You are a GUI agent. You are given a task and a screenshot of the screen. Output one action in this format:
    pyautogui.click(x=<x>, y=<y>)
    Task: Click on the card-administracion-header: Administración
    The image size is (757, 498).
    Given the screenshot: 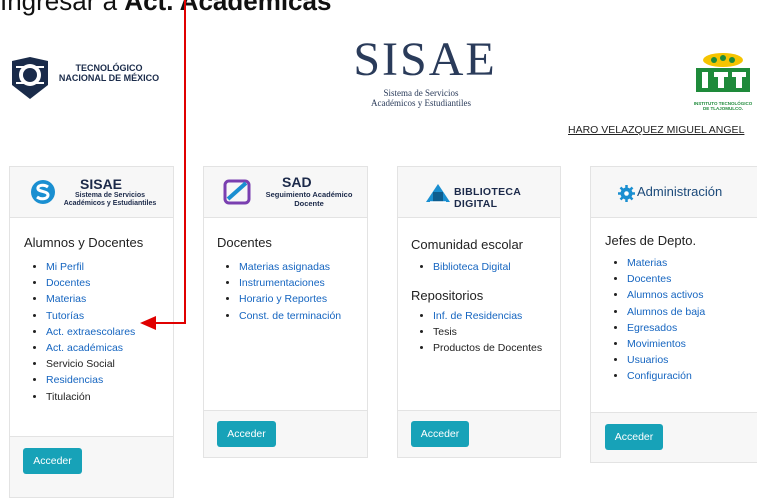 What is the action you would take?
    pyautogui.click(x=674, y=192)
    